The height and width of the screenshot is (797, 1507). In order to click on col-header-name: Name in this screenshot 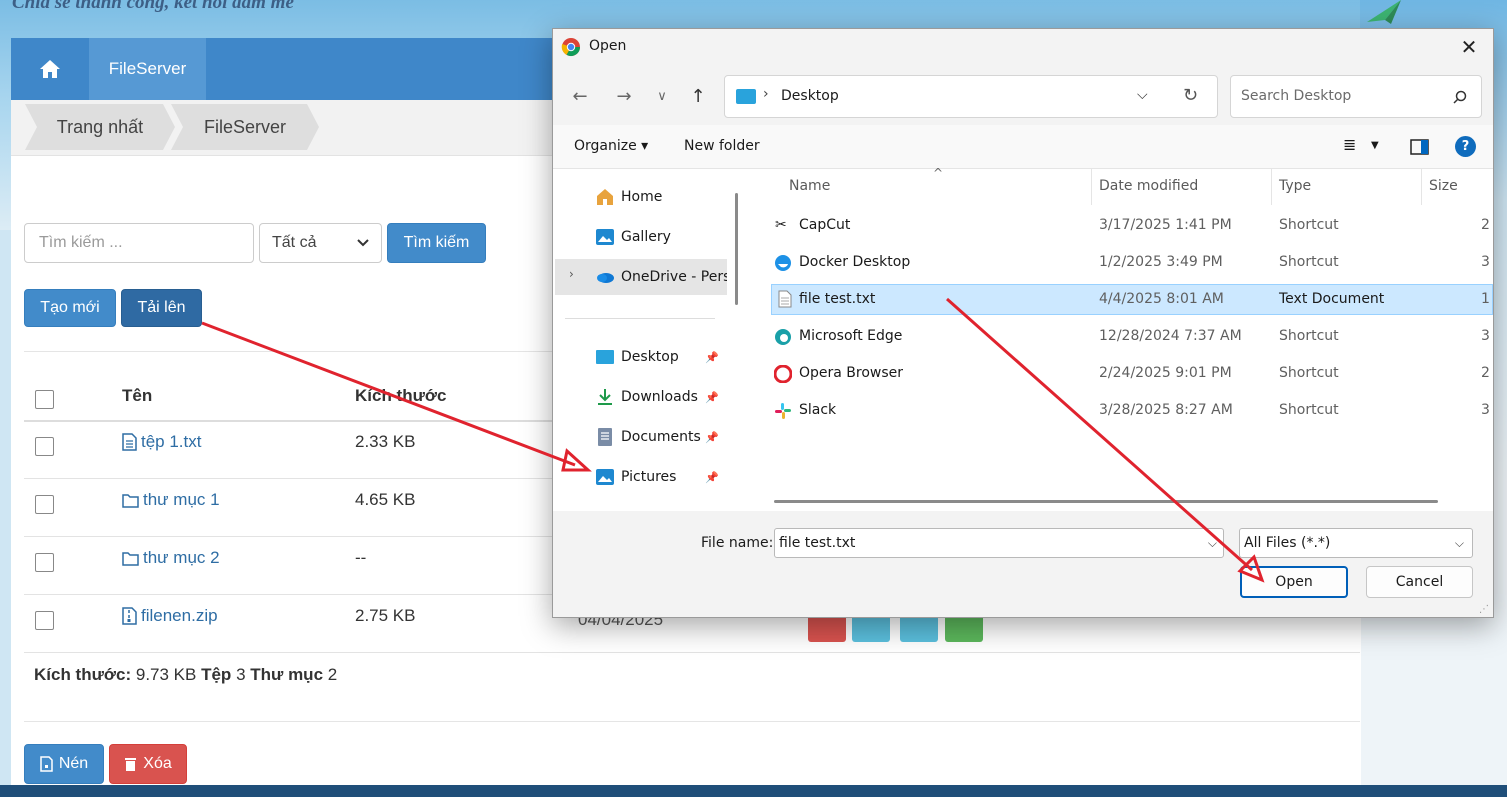, I will do `click(809, 186)`.